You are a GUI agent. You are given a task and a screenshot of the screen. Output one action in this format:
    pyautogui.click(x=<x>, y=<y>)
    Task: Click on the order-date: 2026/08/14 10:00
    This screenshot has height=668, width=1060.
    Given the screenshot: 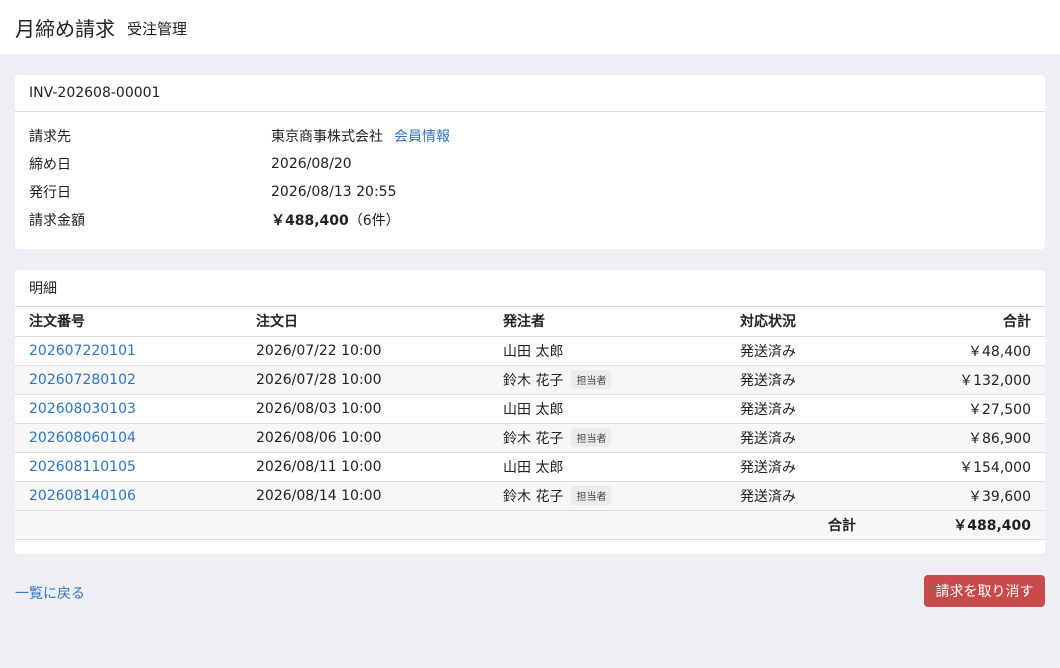 What is the action you would take?
    pyautogui.click(x=379, y=496)
    